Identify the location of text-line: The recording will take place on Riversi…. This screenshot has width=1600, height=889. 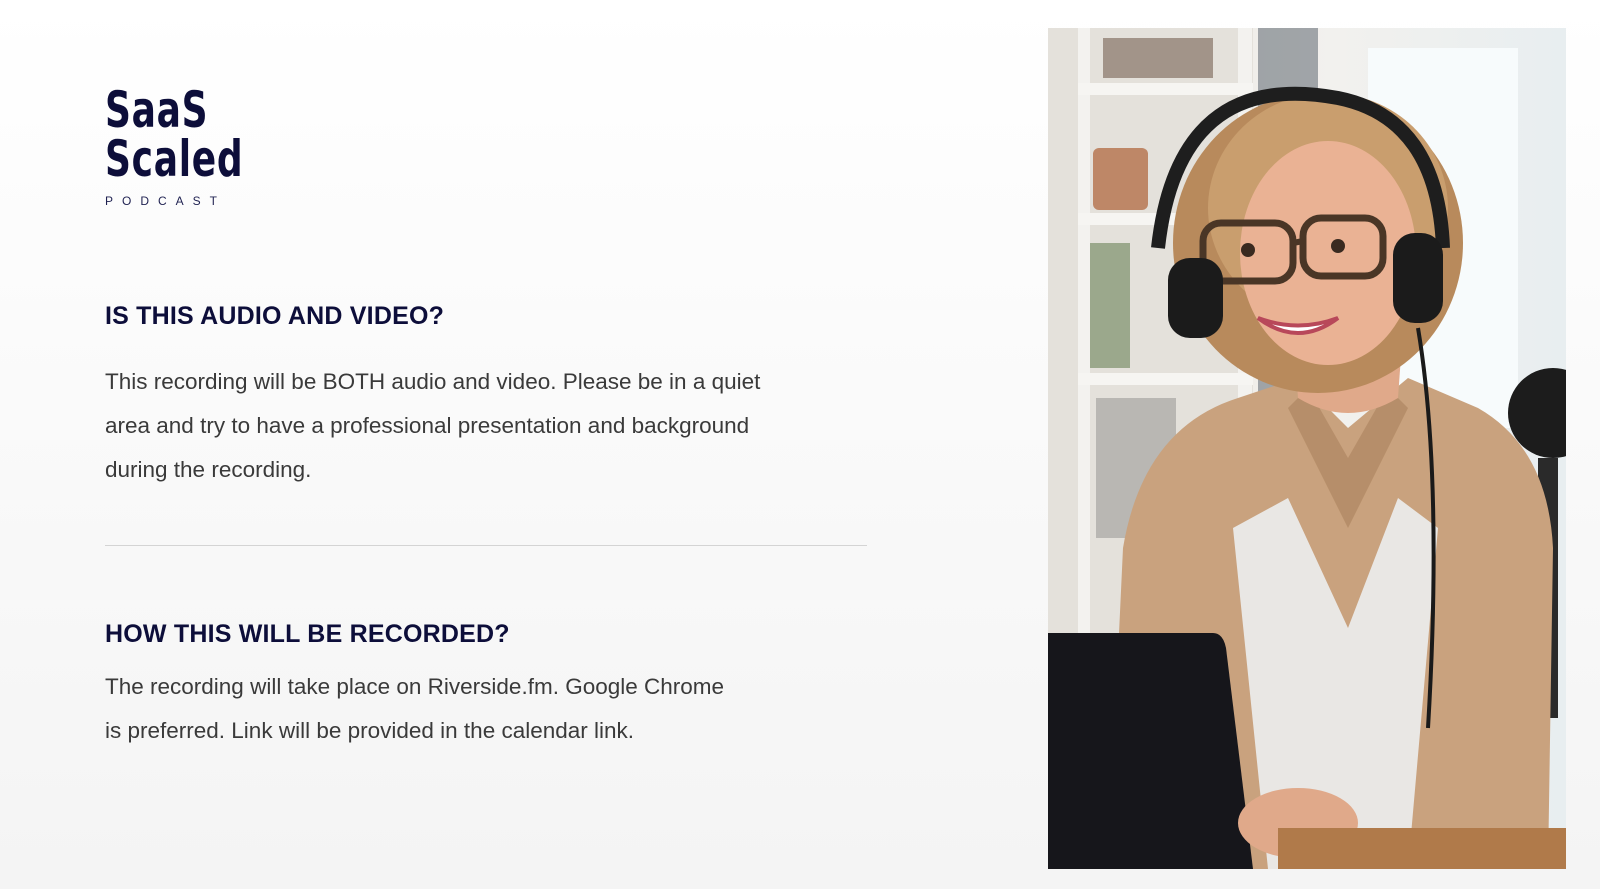
(415, 686).